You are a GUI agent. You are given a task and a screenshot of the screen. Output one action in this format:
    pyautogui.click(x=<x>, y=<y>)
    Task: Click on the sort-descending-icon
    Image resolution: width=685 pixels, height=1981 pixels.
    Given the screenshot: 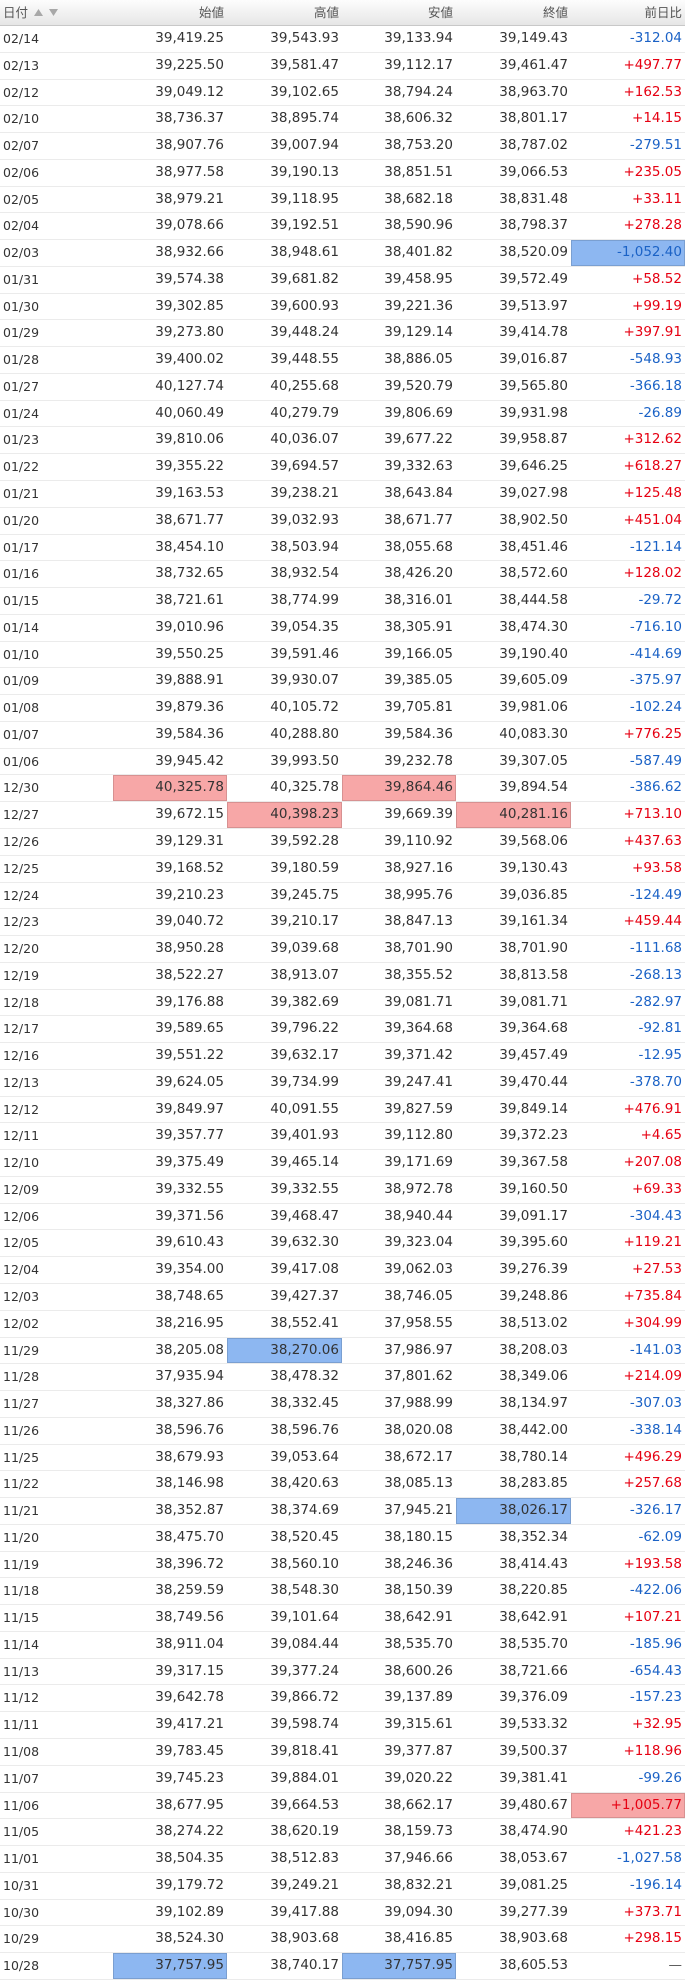 What is the action you would take?
    pyautogui.click(x=54, y=12)
    